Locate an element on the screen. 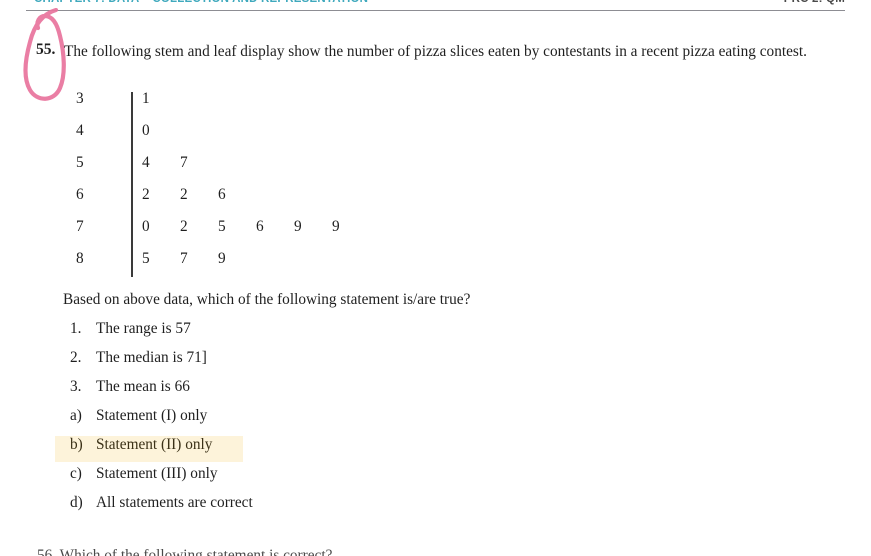 Image resolution: width=871 pixels, height=556 pixels. stem-value: 5 is located at coordinates (80, 162).